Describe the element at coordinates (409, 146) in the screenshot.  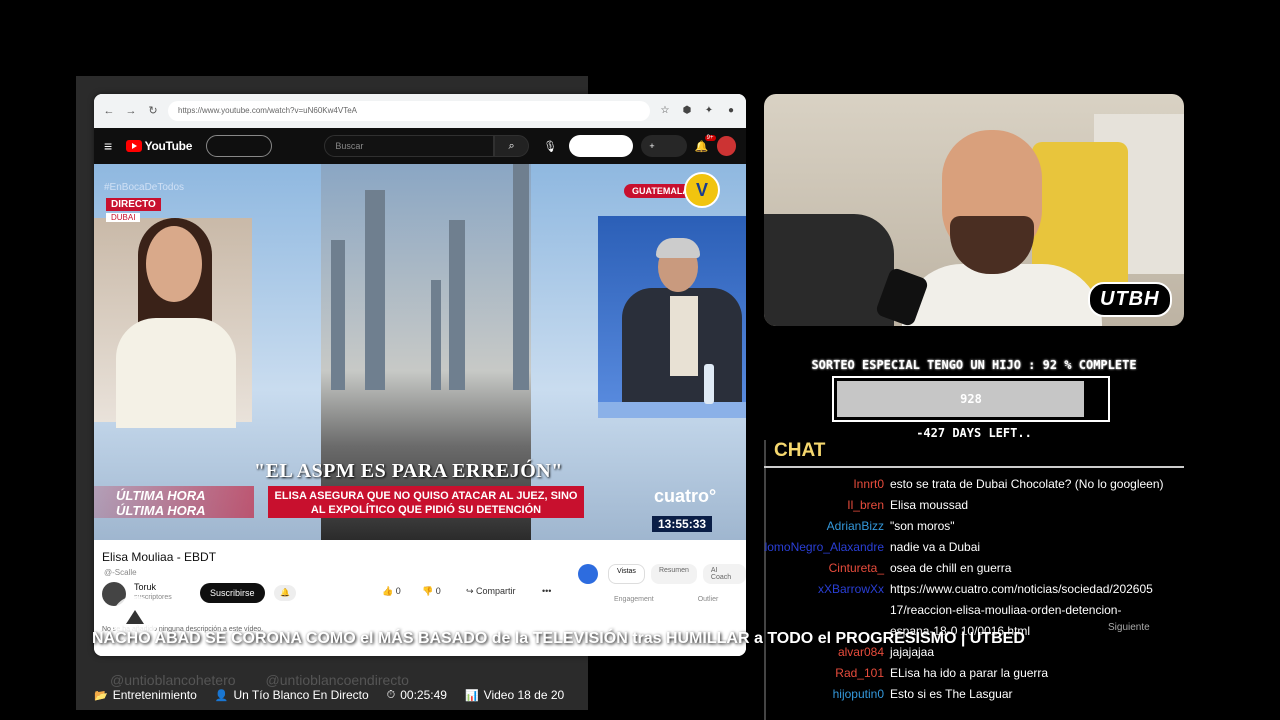
I see `search-input: Buscar` at that location.